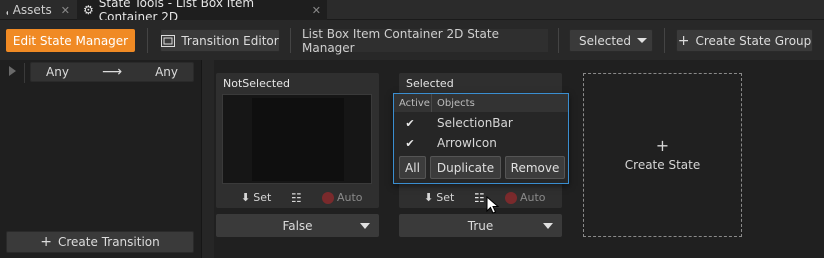 The height and width of the screenshot is (258, 824). What do you see at coordinates (467, 143) in the screenshot?
I see `object-name: ArrowIcon` at bounding box center [467, 143].